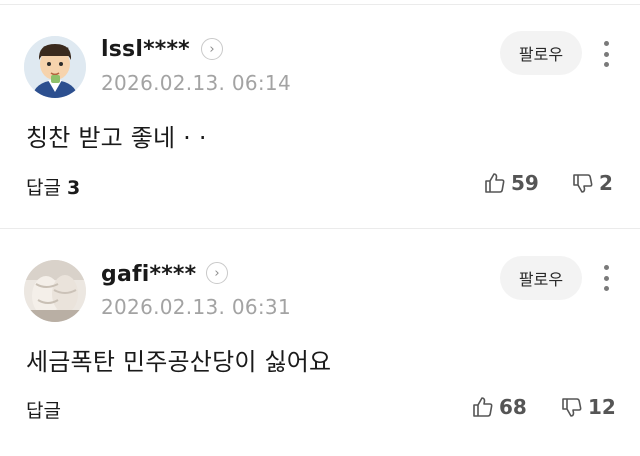 The height and width of the screenshot is (456, 640). Describe the element at coordinates (513, 407) in the screenshot. I see `like-count: 68` at that location.